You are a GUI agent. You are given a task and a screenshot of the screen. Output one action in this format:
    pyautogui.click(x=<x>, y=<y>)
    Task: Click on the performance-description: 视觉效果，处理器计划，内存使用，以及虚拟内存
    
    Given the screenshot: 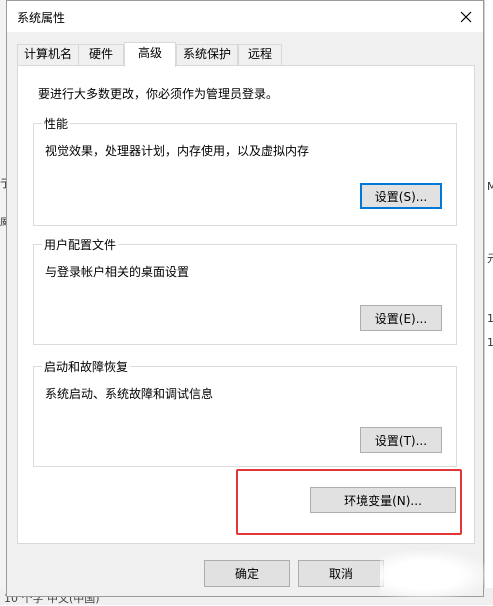 What is the action you would take?
    pyautogui.click(x=177, y=151)
    